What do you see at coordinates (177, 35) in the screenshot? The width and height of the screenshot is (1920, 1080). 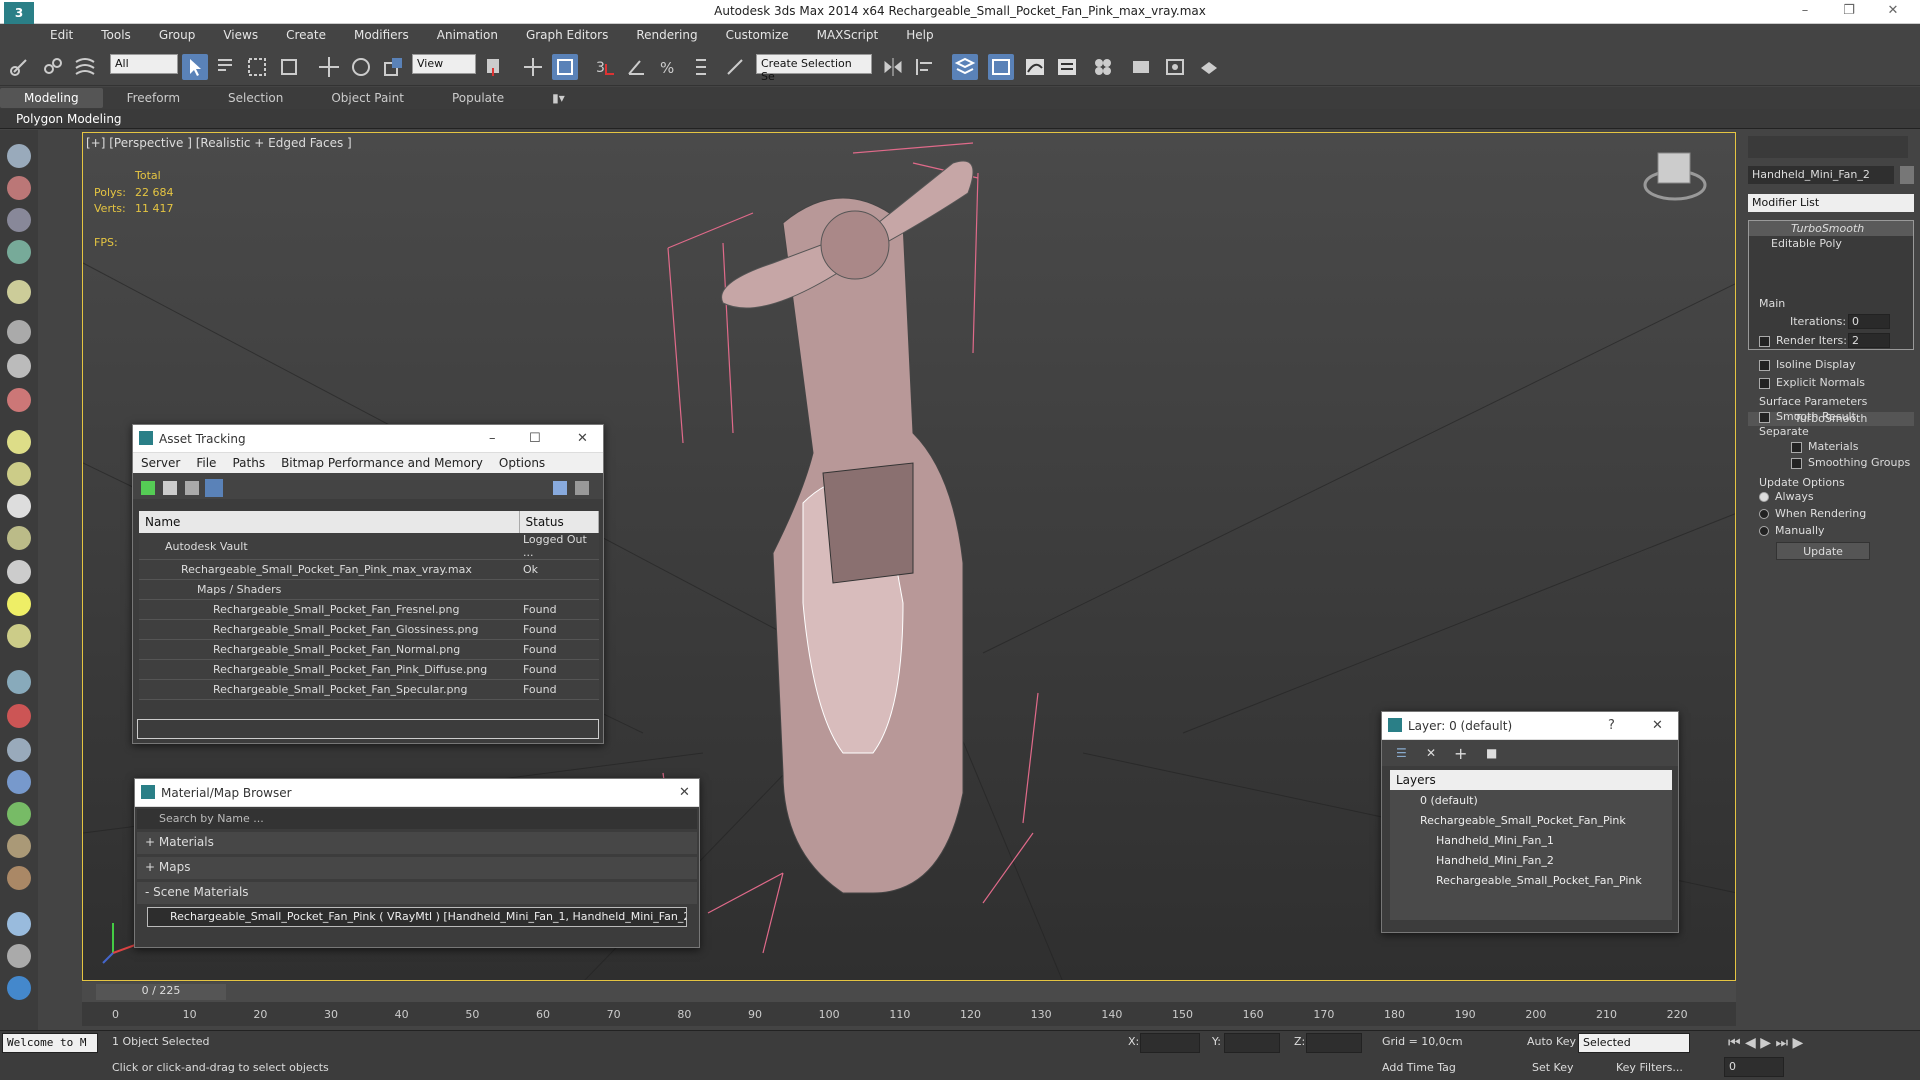 I see `menu-group: Group` at bounding box center [177, 35].